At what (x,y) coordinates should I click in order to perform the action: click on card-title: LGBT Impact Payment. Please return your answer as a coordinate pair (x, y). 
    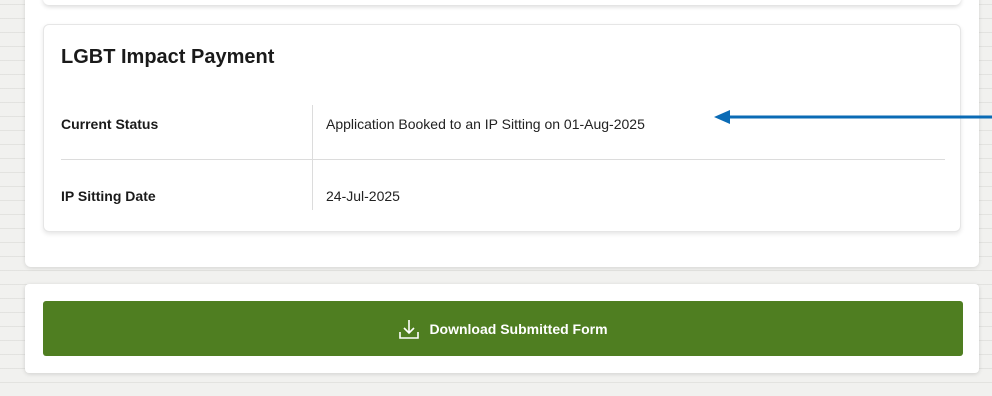
    Looking at the image, I should click on (168, 57).